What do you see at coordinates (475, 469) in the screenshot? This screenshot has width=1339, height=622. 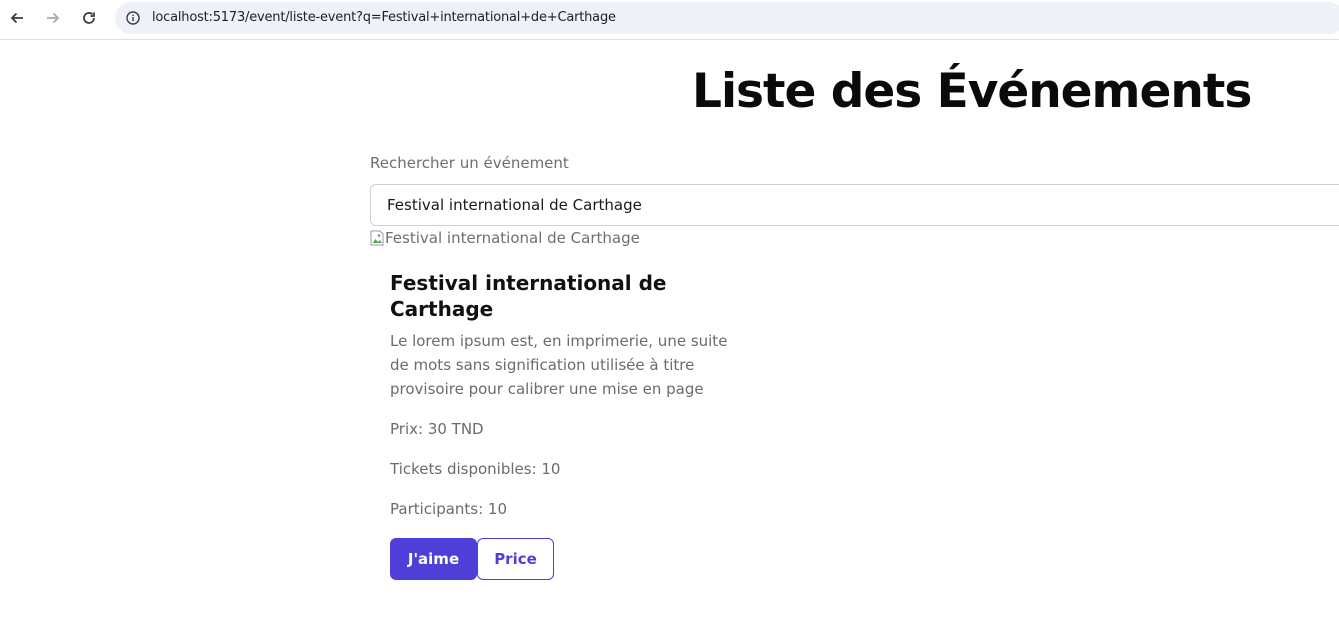 I see `event-tickets: Tickets disponibles: 10` at bounding box center [475, 469].